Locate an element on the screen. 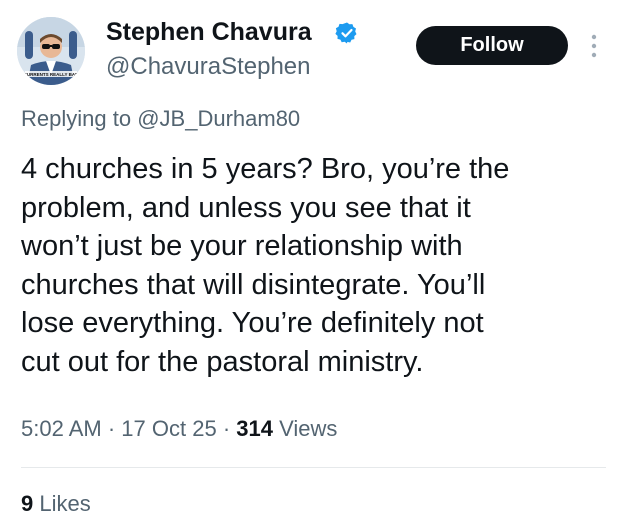  reply-mention-link: @JB_Durham80 is located at coordinates (218, 118).